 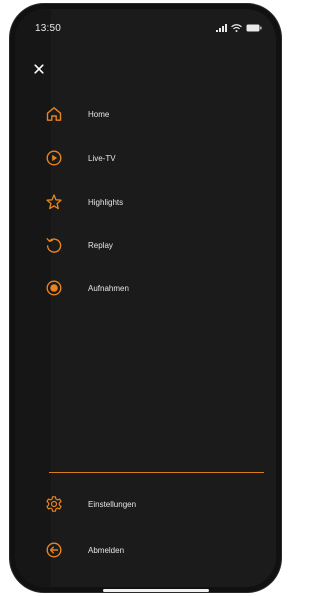 What do you see at coordinates (54, 288) in the screenshot?
I see `record-icon` at bounding box center [54, 288].